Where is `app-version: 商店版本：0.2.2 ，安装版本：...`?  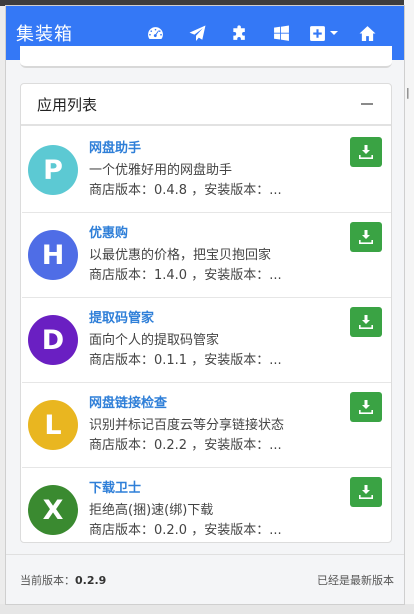
app-version: 商店版本：0.2.2 ，安装版本：... is located at coordinates (185, 445).